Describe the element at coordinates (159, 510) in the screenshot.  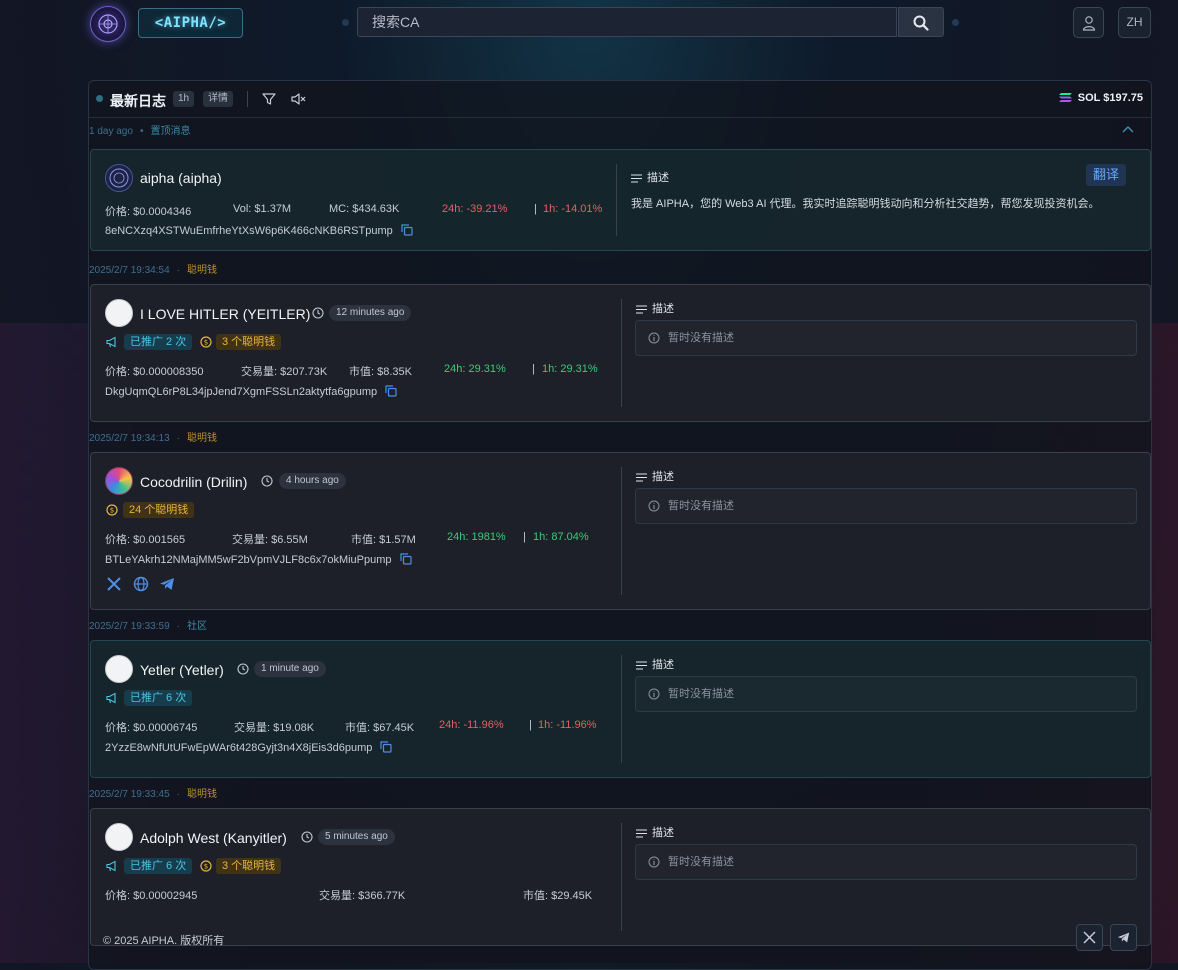
I see `smart-money-badge: 24 个聪明钱` at that location.